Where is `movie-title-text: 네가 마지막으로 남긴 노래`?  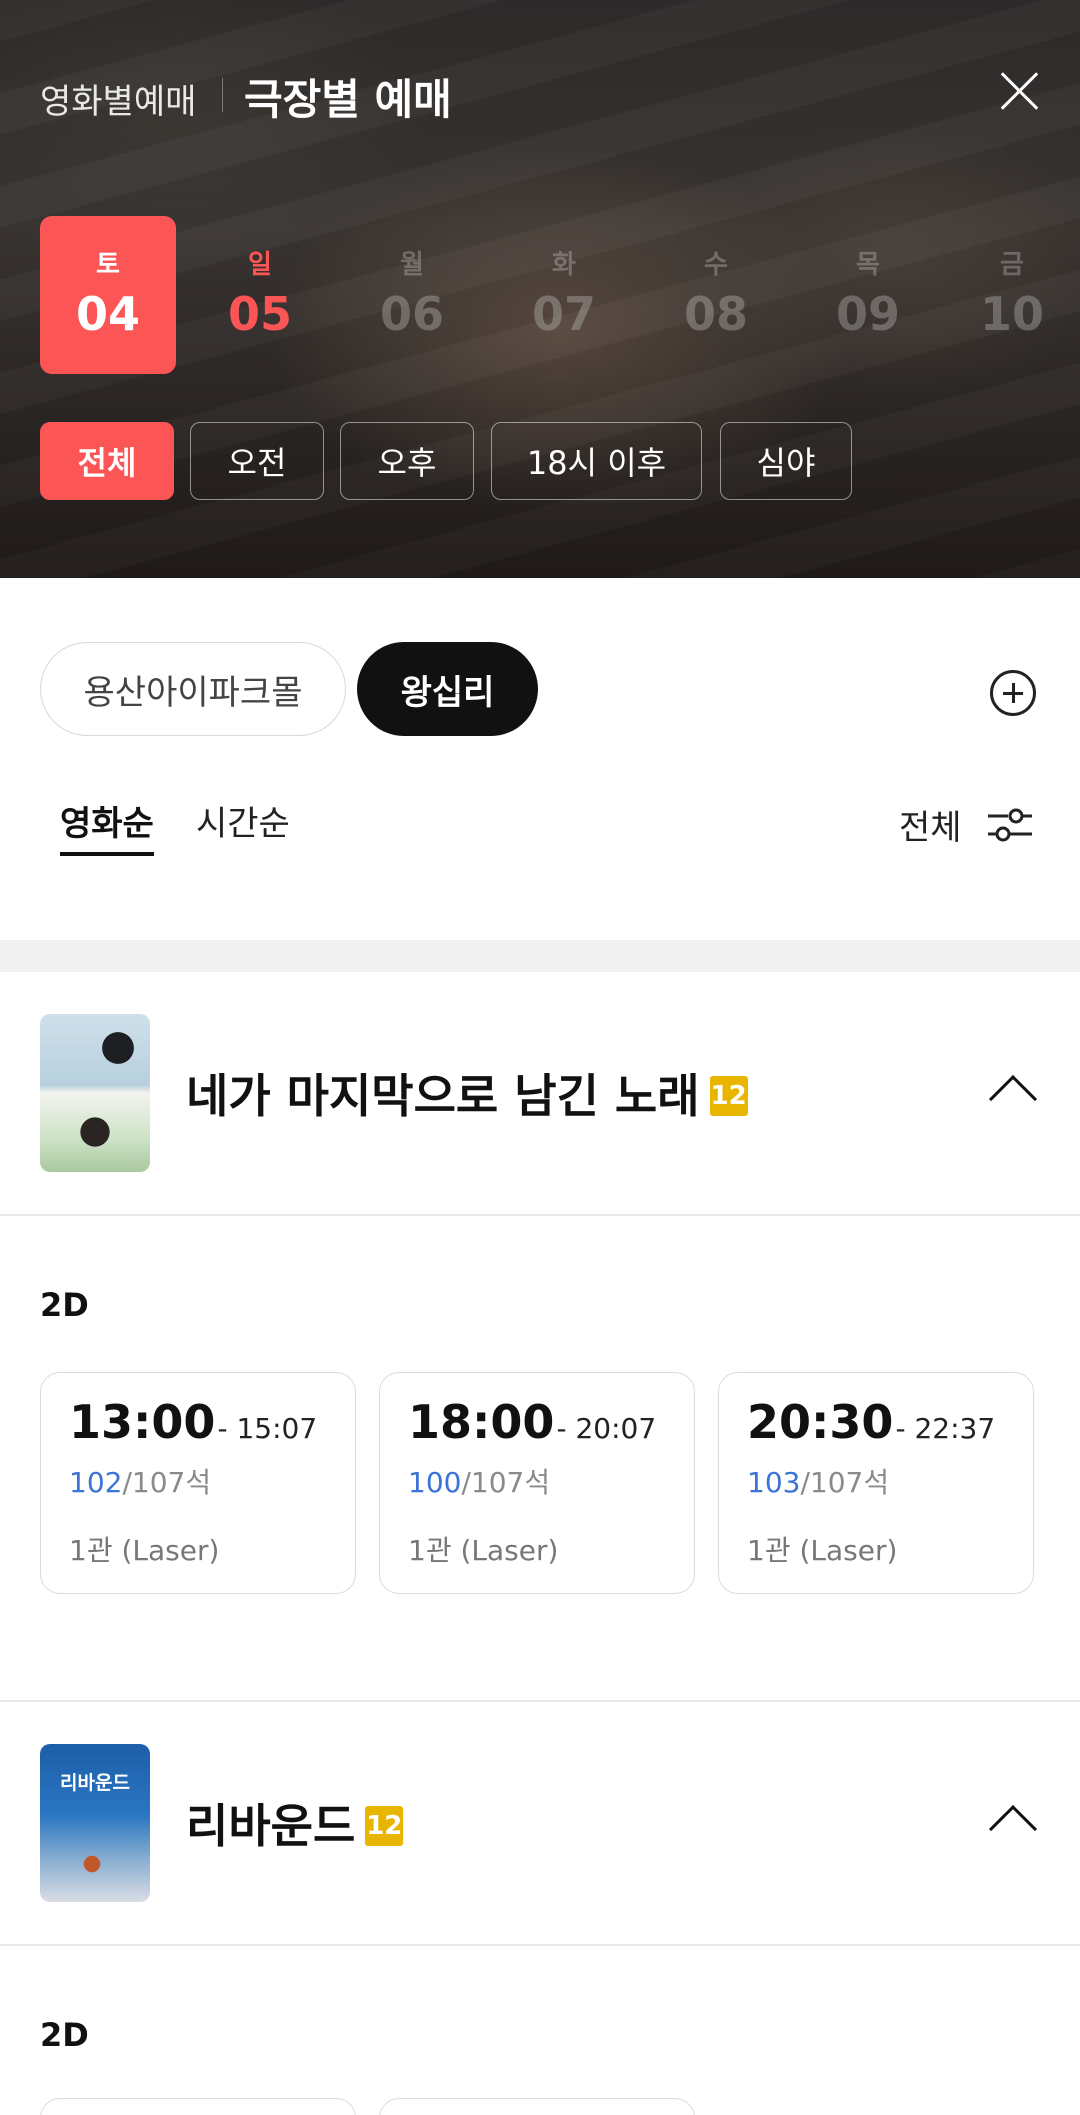 movie-title-text: 네가 마지막으로 남긴 노래 is located at coordinates (443, 1096).